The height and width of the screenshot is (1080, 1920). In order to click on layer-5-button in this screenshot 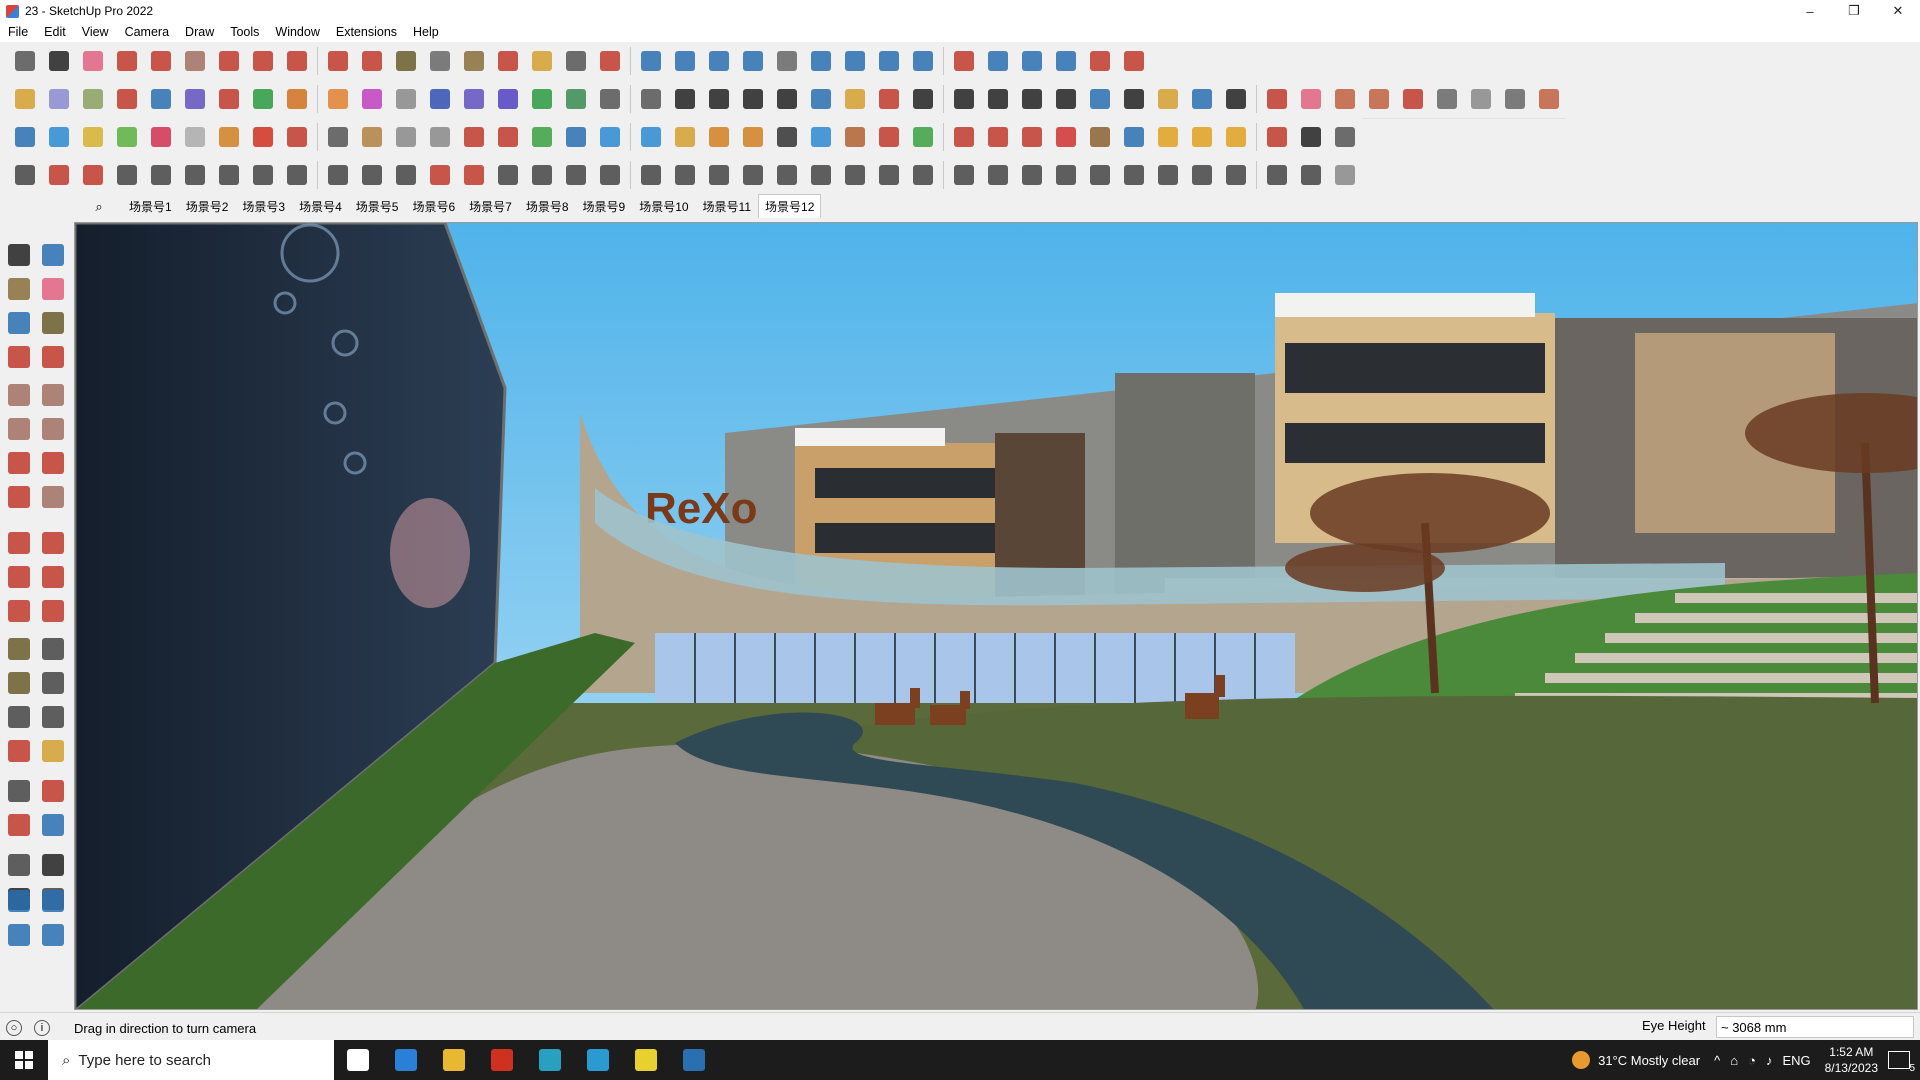, I will do `click(161, 137)`.